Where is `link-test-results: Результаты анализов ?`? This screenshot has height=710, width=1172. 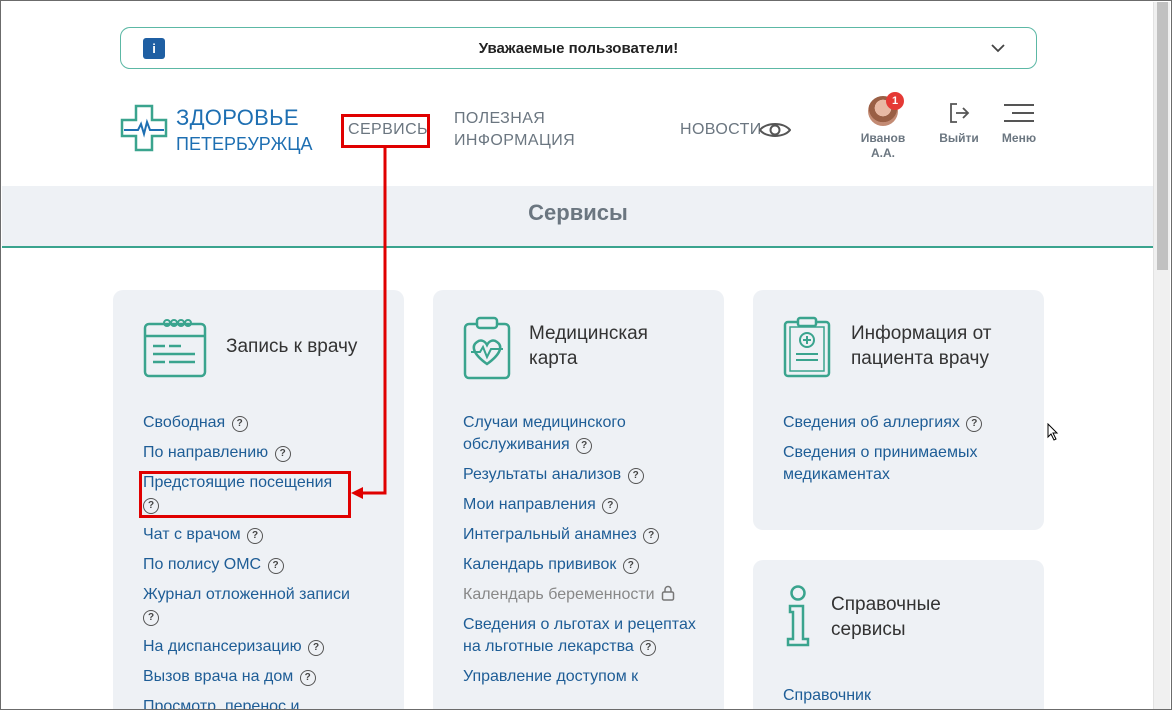
link-test-results: Результаты анализов ? is located at coordinates (586, 475).